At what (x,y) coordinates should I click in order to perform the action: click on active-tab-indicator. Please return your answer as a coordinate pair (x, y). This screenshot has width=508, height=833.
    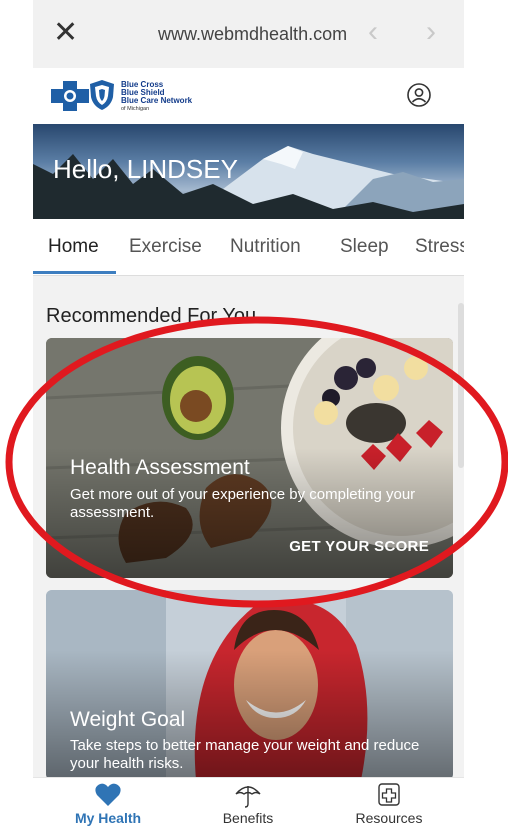
    Looking at the image, I should click on (74, 272).